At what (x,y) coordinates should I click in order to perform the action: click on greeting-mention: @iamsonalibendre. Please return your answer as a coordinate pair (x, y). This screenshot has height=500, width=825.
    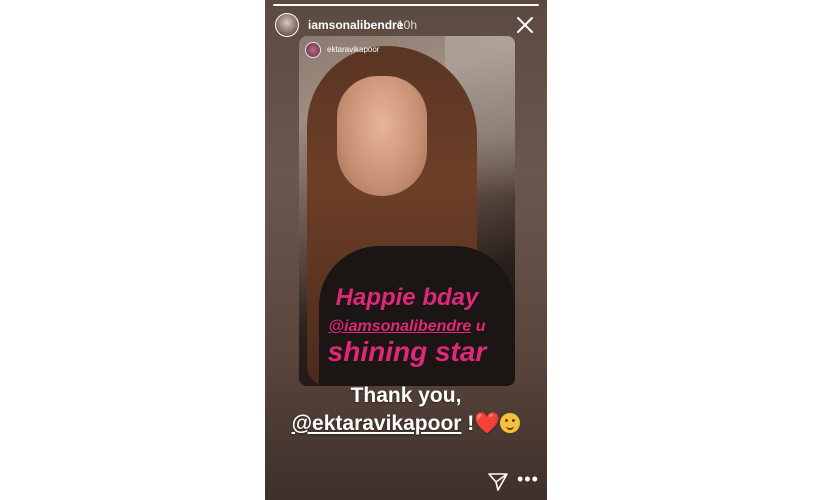
    Looking at the image, I should click on (400, 326).